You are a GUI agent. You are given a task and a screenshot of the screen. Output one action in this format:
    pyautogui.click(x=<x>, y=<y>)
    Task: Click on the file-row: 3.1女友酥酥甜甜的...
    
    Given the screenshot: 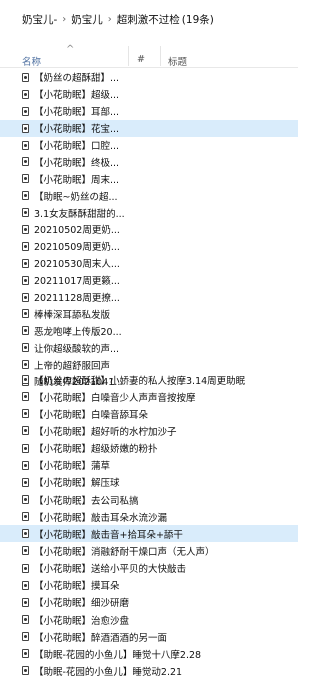 What is the action you would take?
    pyautogui.click(x=149, y=212)
    